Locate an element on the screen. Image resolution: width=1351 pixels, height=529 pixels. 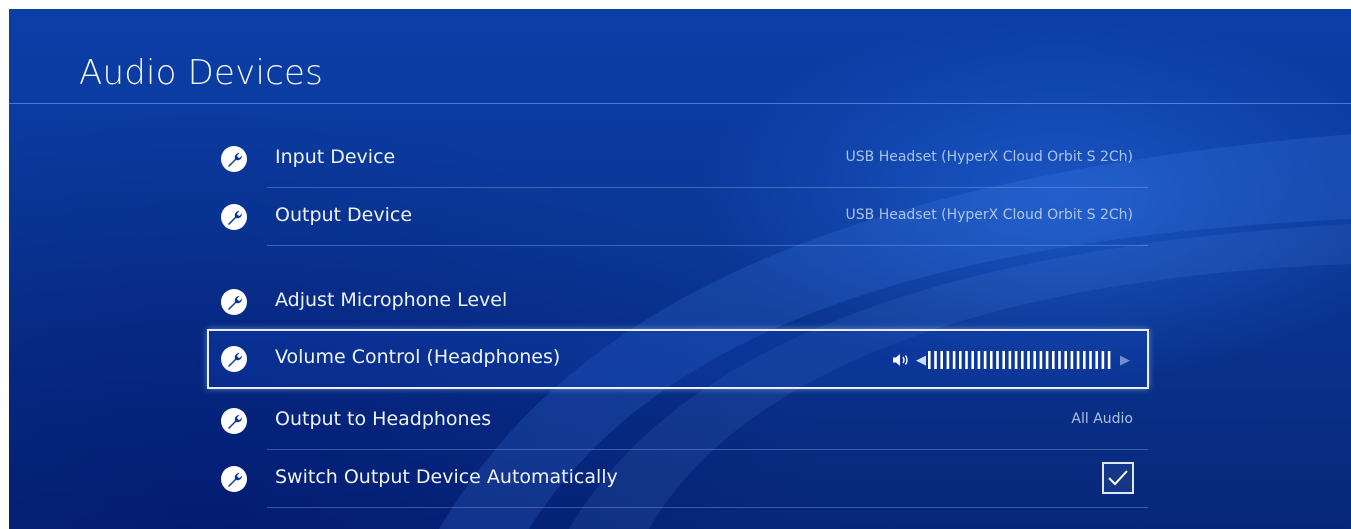
page-title: Audio Devices is located at coordinates (201, 73).